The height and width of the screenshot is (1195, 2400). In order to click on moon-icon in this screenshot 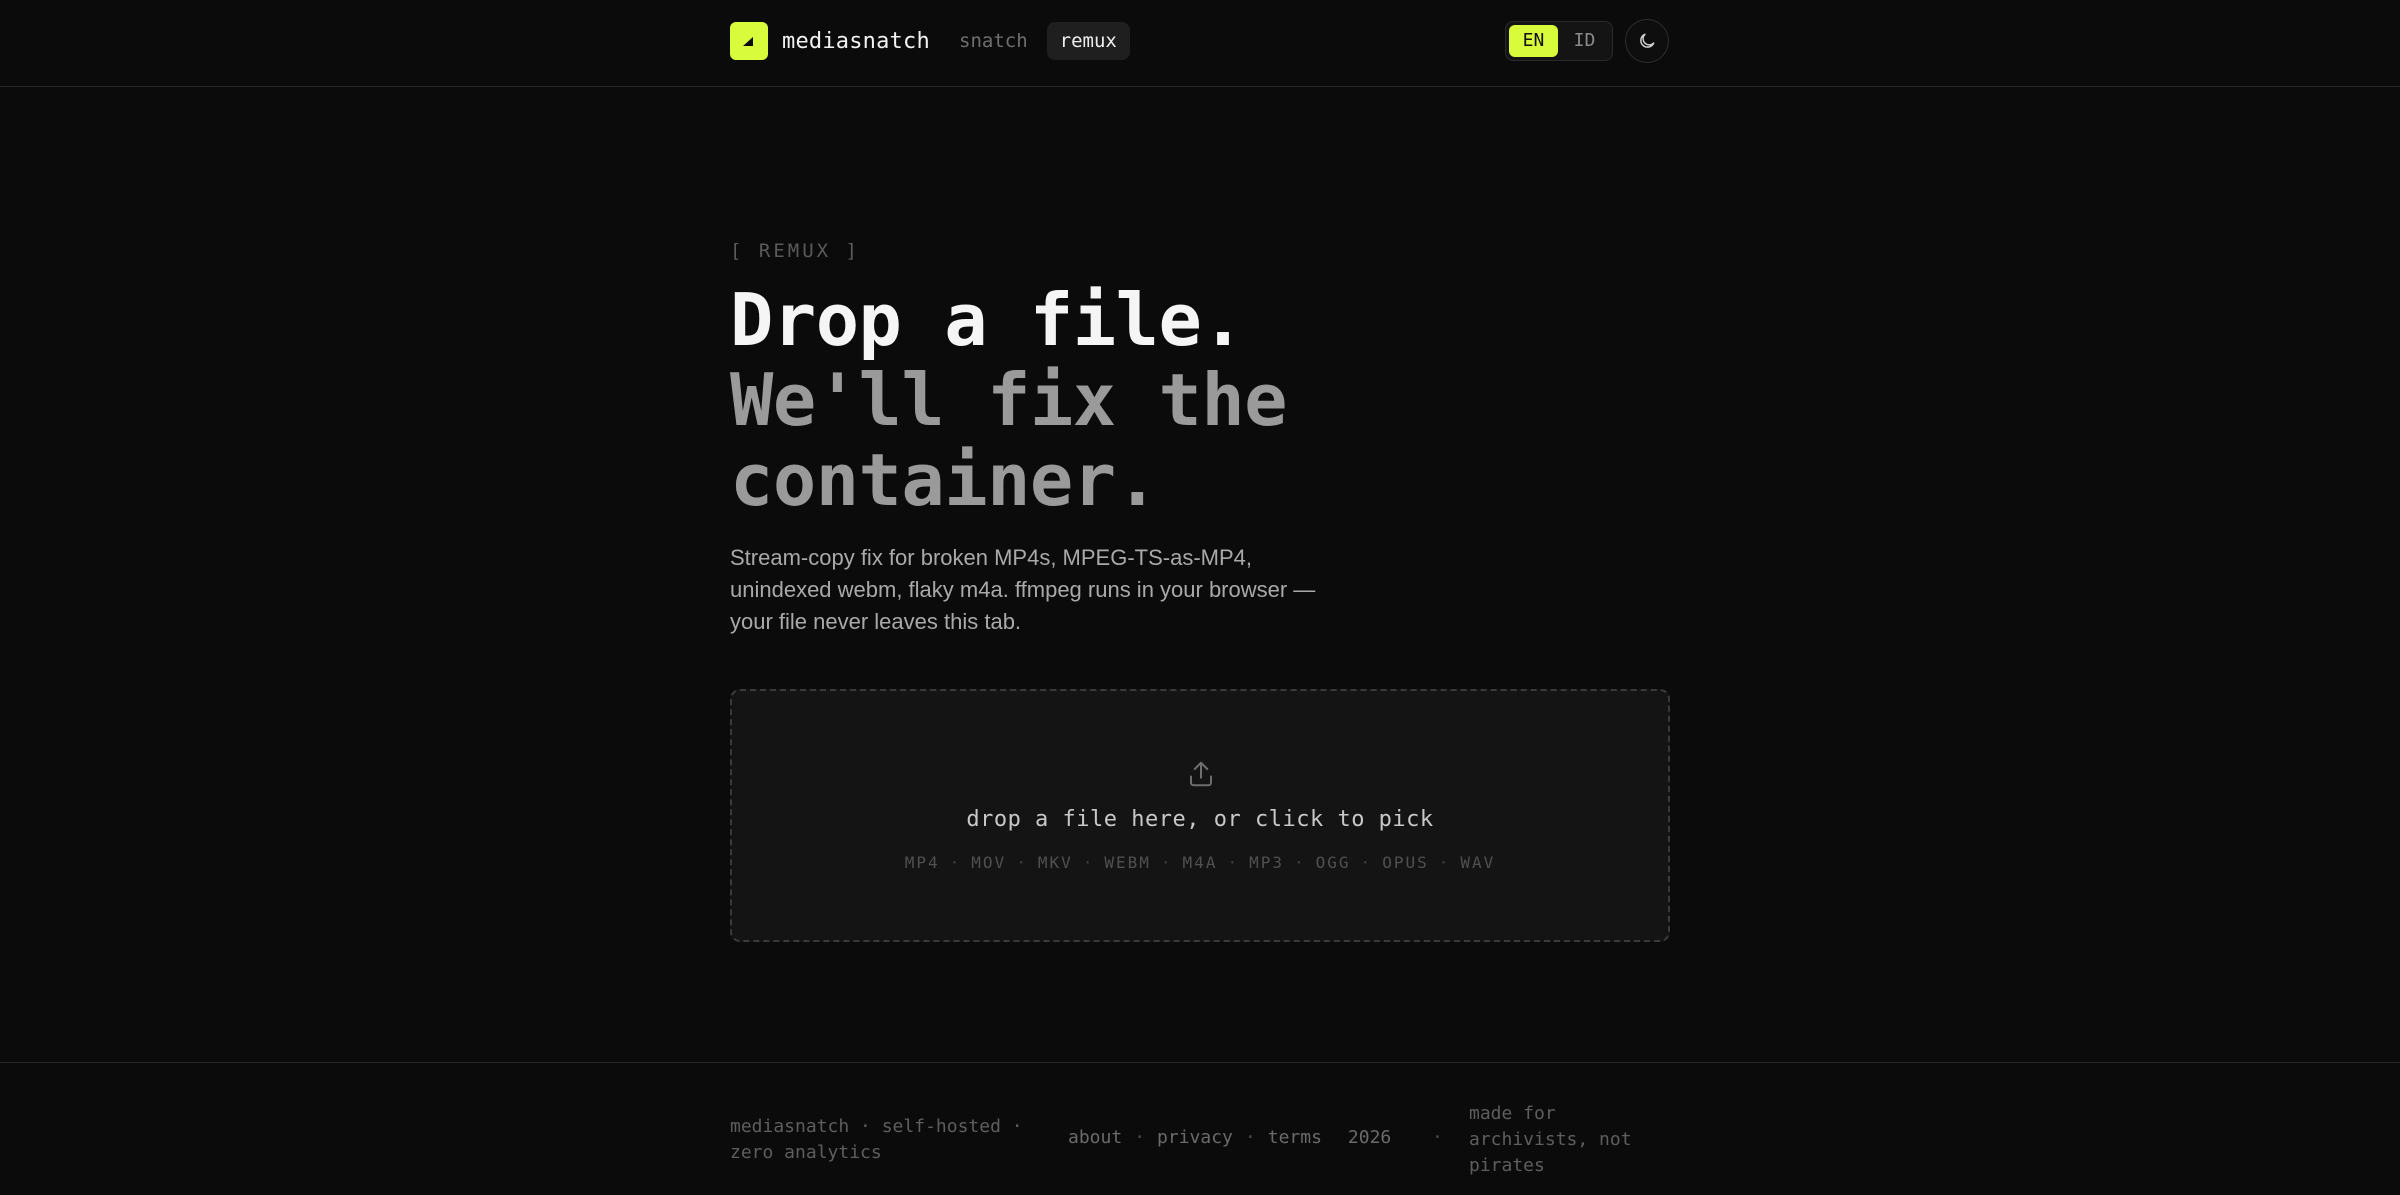, I will do `click(1647, 40)`.